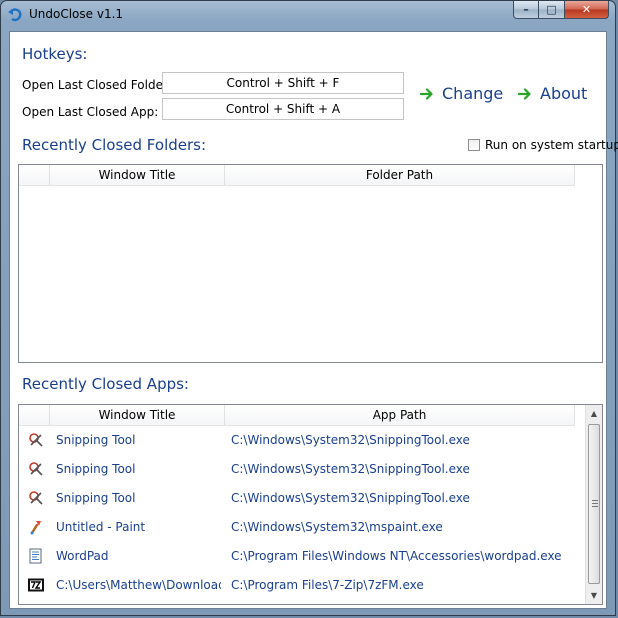 The height and width of the screenshot is (618, 618). What do you see at coordinates (34, 175) in the screenshot?
I see `folders-icon-column` at bounding box center [34, 175].